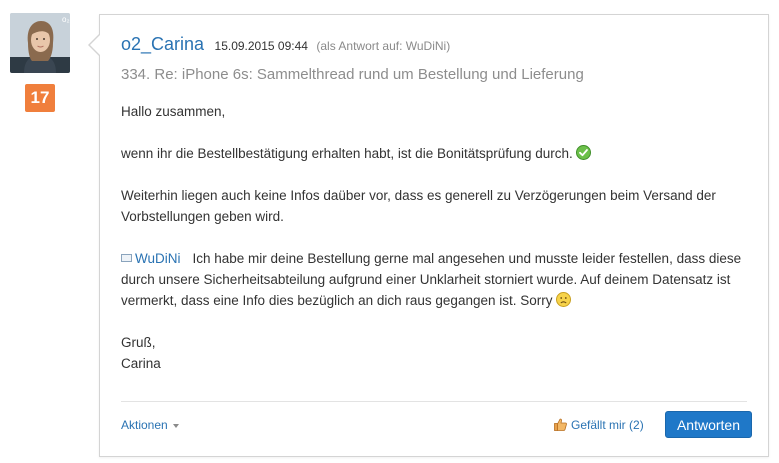 The image size is (779, 463). I want to click on actions-label: Aktionen, so click(144, 425).